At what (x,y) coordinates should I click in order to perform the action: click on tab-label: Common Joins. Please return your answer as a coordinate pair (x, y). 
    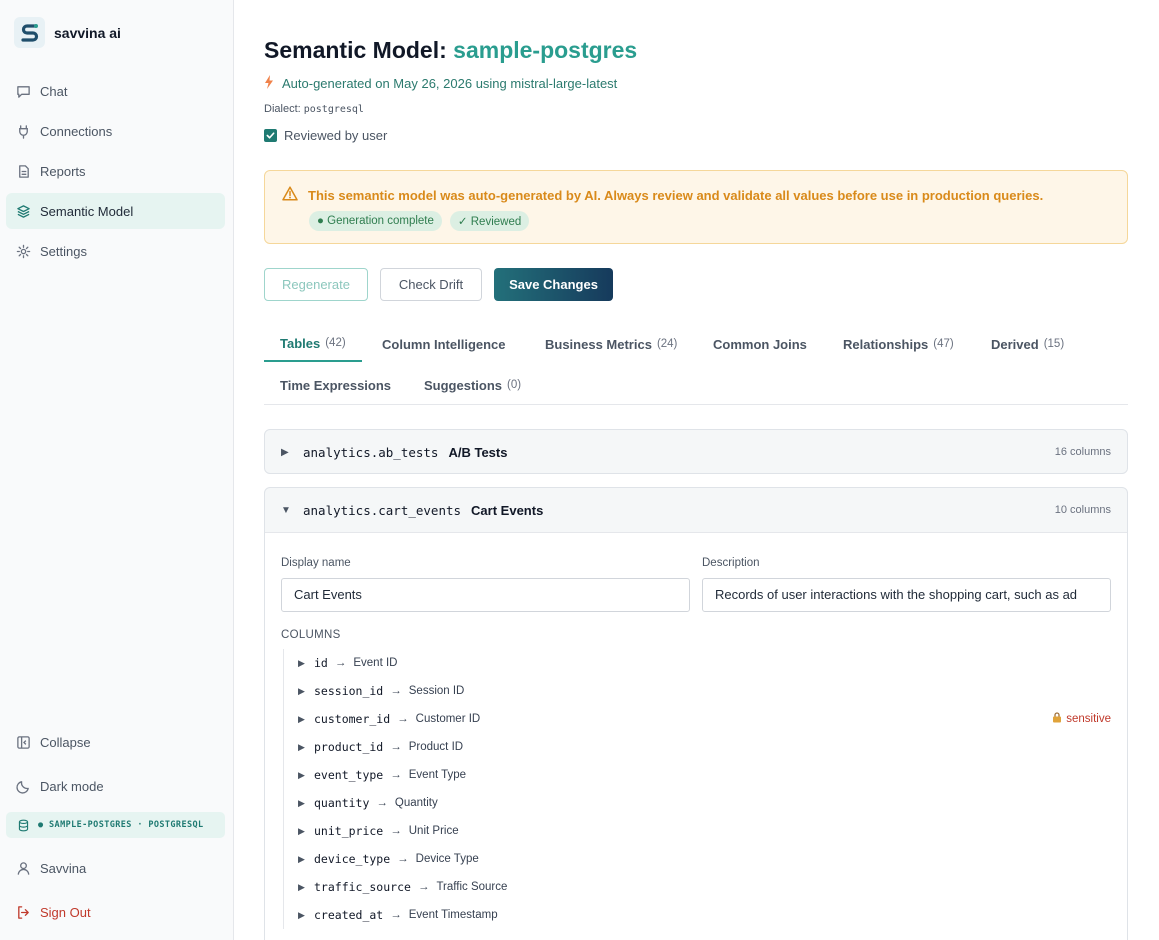
    Looking at the image, I should click on (760, 344).